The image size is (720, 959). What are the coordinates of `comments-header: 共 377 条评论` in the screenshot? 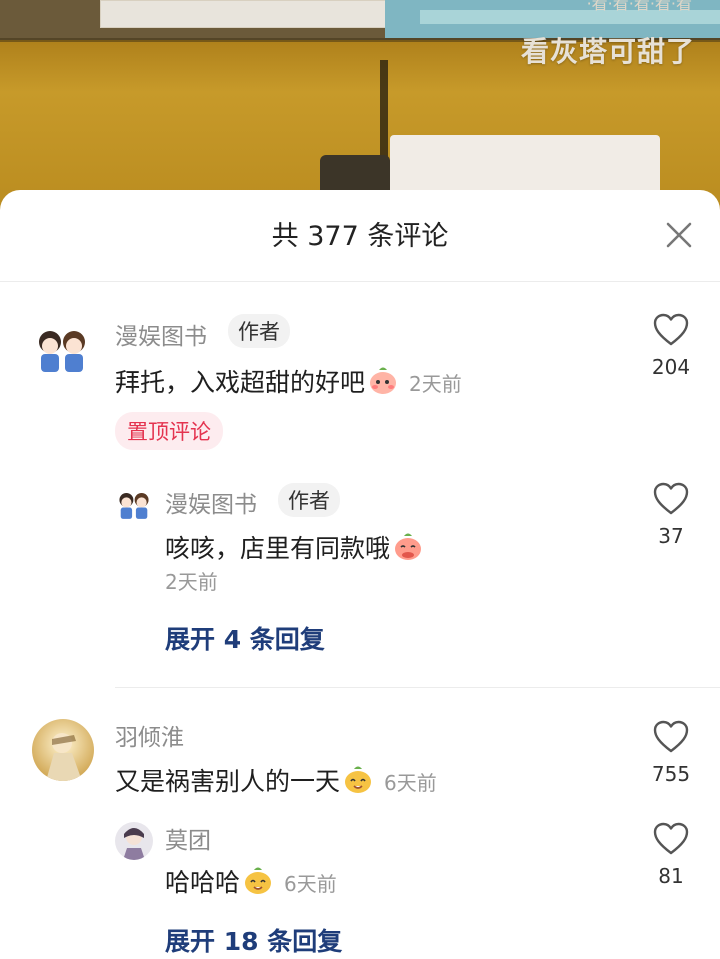 It's located at (360, 236).